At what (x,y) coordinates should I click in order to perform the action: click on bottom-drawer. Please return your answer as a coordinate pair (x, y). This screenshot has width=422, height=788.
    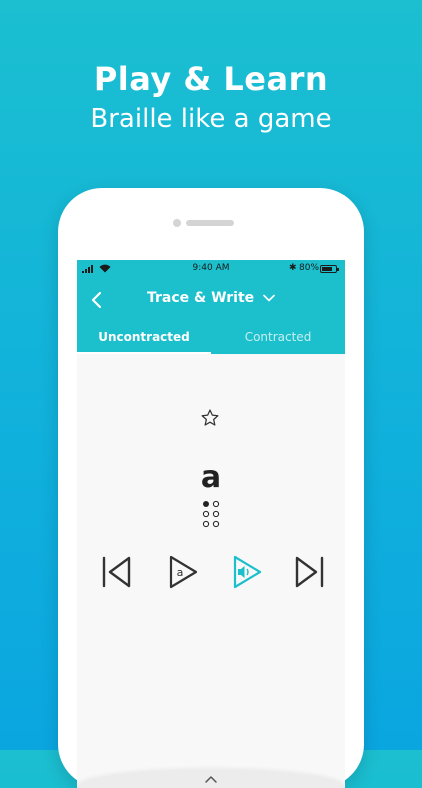
    Looking at the image, I should click on (211, 779).